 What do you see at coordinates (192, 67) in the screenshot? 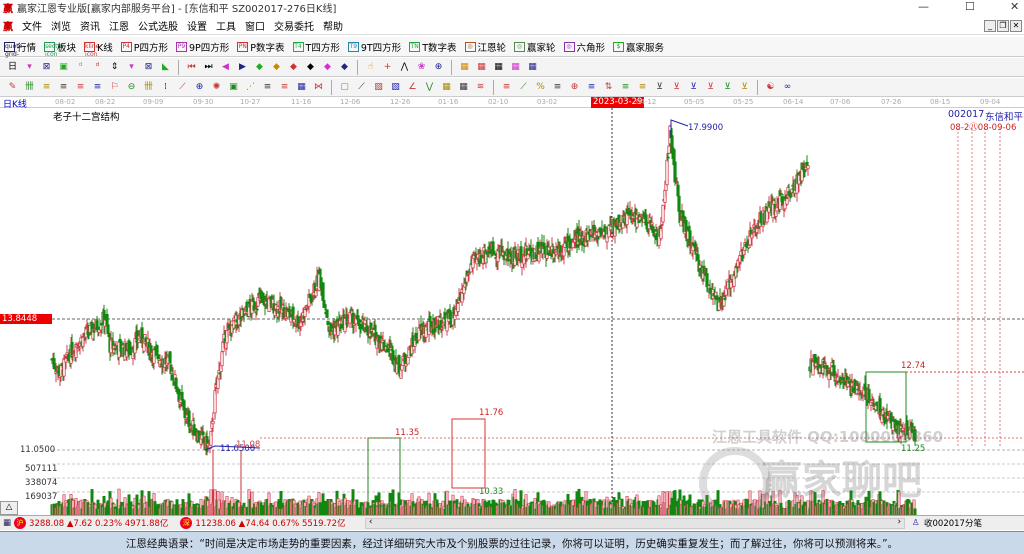
I see `tool-icon: ⏮` at bounding box center [192, 67].